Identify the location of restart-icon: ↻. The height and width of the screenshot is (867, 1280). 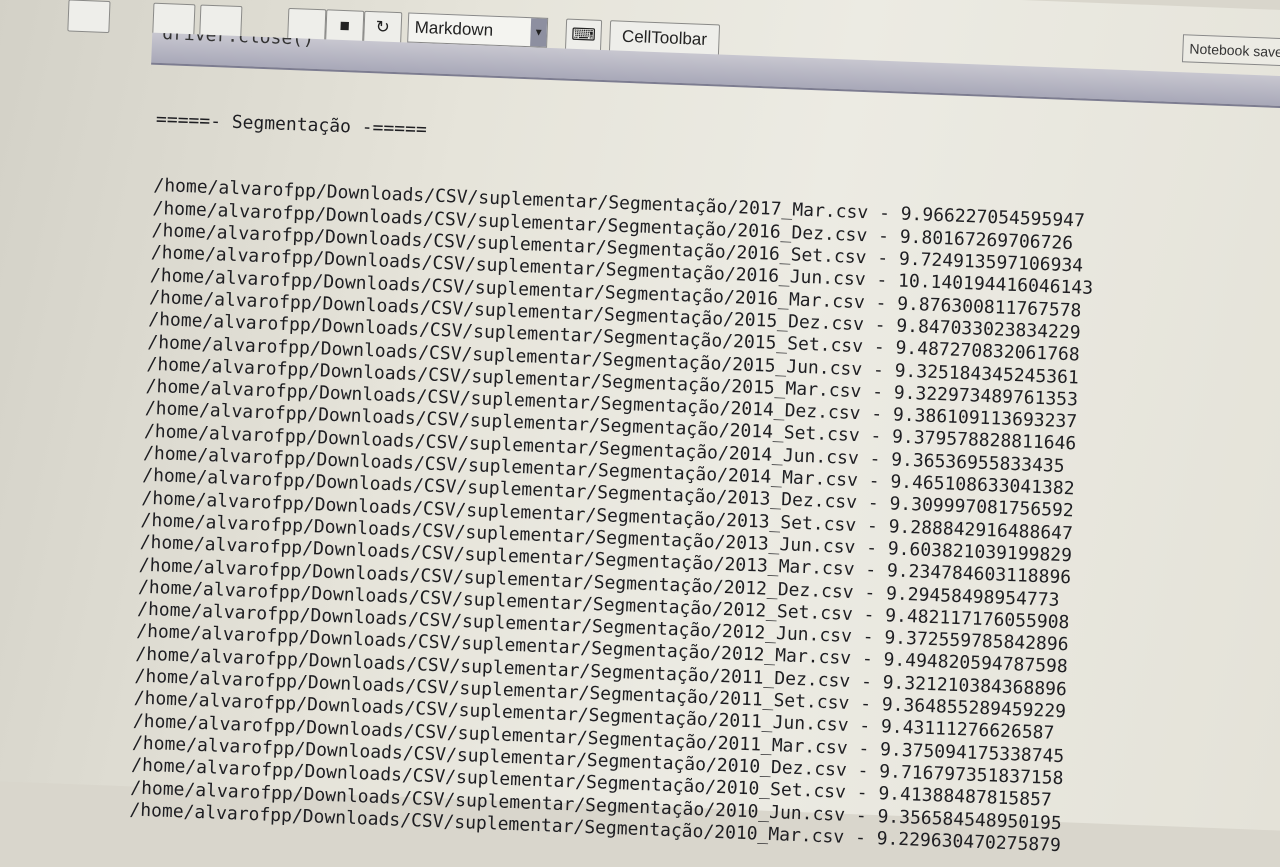
(383, 27).